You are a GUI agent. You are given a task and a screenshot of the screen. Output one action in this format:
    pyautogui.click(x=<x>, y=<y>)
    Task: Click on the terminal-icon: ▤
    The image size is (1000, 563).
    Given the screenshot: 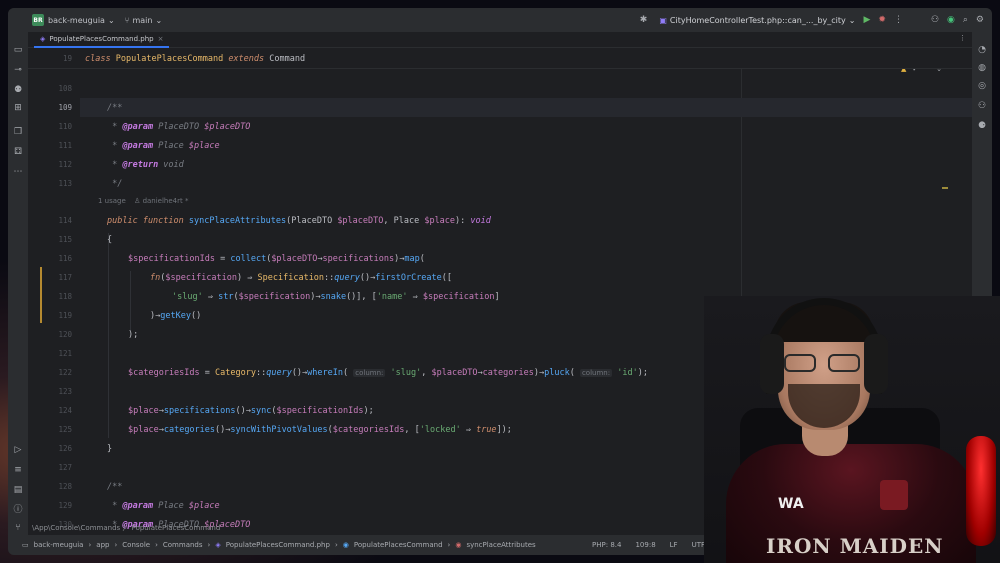 What is the action you would take?
    pyautogui.click(x=18, y=490)
    